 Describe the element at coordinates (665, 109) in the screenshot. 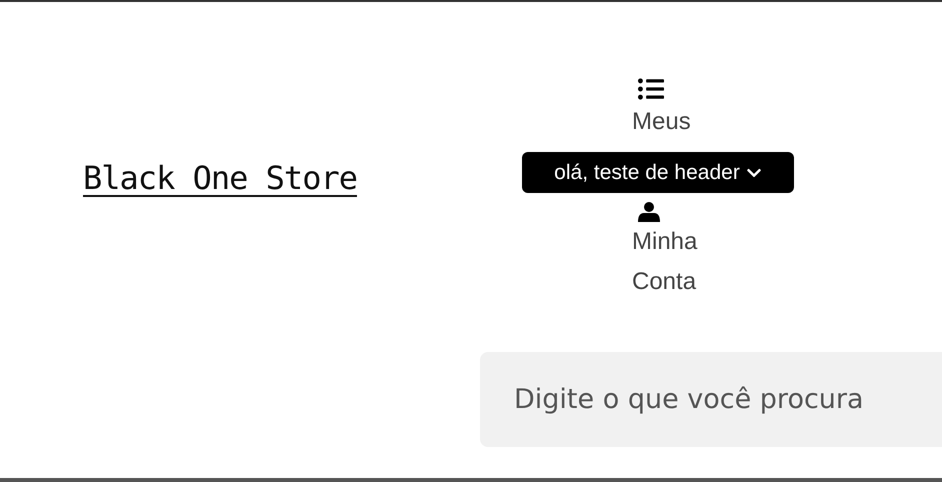

I see `nav-link: Meus` at that location.